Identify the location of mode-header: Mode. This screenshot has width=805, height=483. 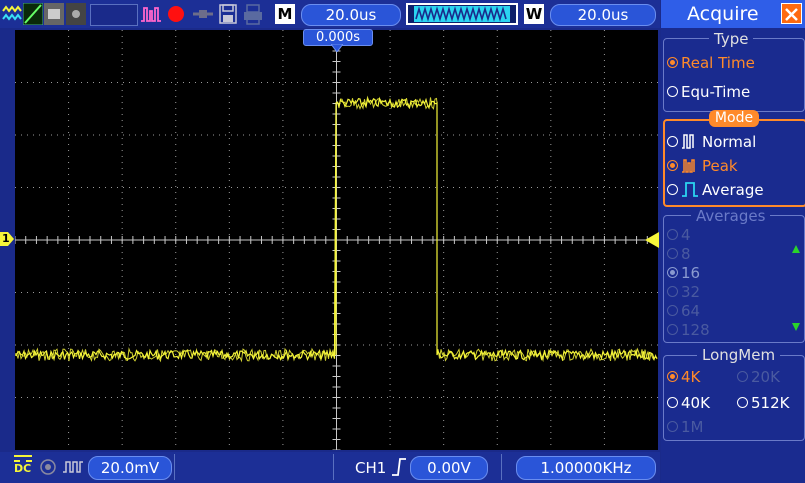
(734, 118).